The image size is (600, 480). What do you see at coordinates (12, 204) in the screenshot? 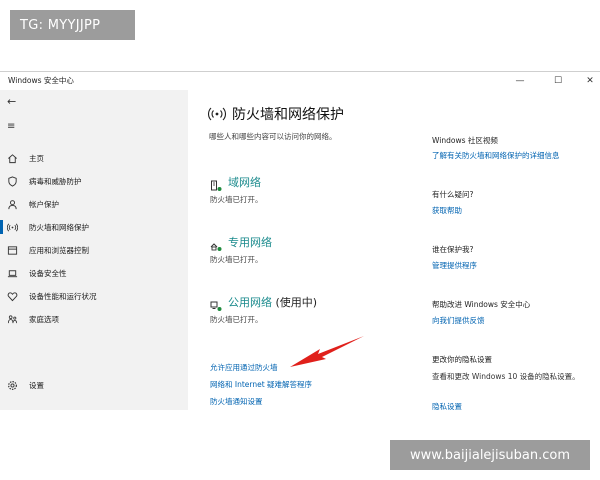
I see `person-icon` at bounding box center [12, 204].